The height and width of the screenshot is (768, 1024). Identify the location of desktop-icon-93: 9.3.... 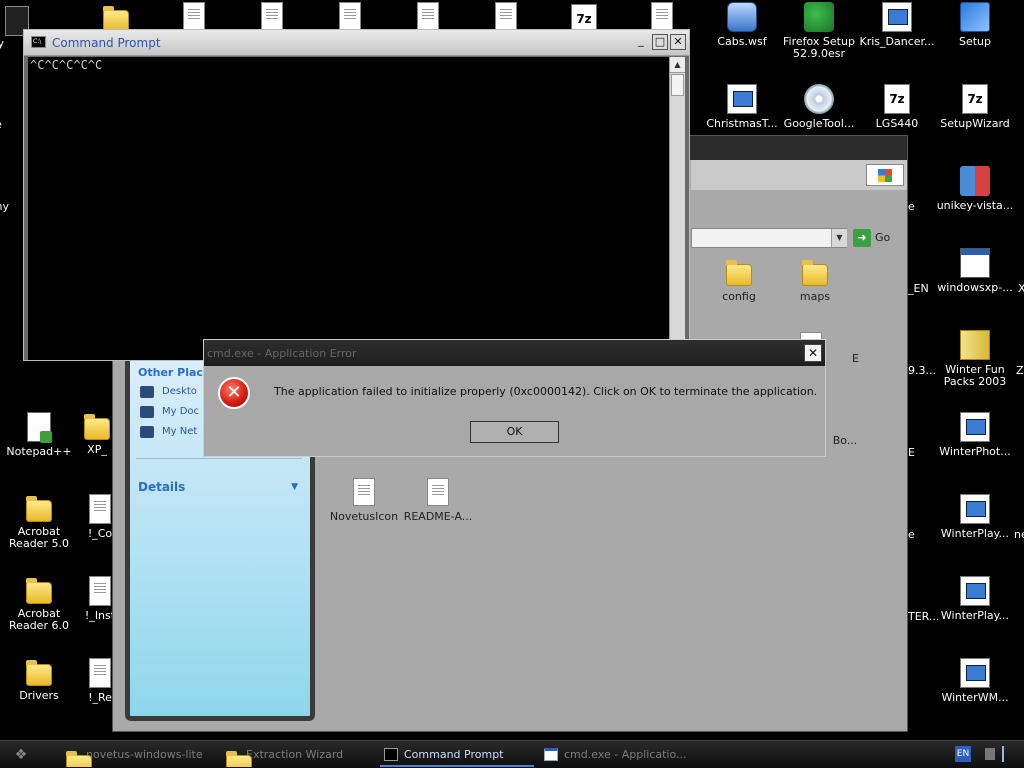
(922, 371).